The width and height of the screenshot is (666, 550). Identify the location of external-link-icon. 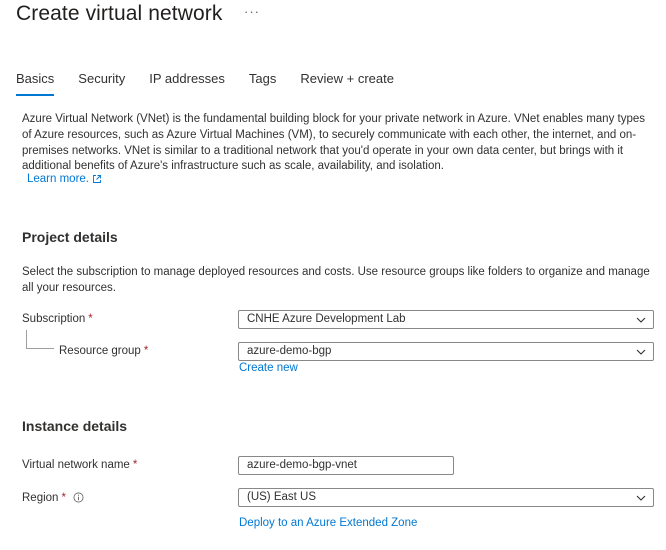
(97, 179).